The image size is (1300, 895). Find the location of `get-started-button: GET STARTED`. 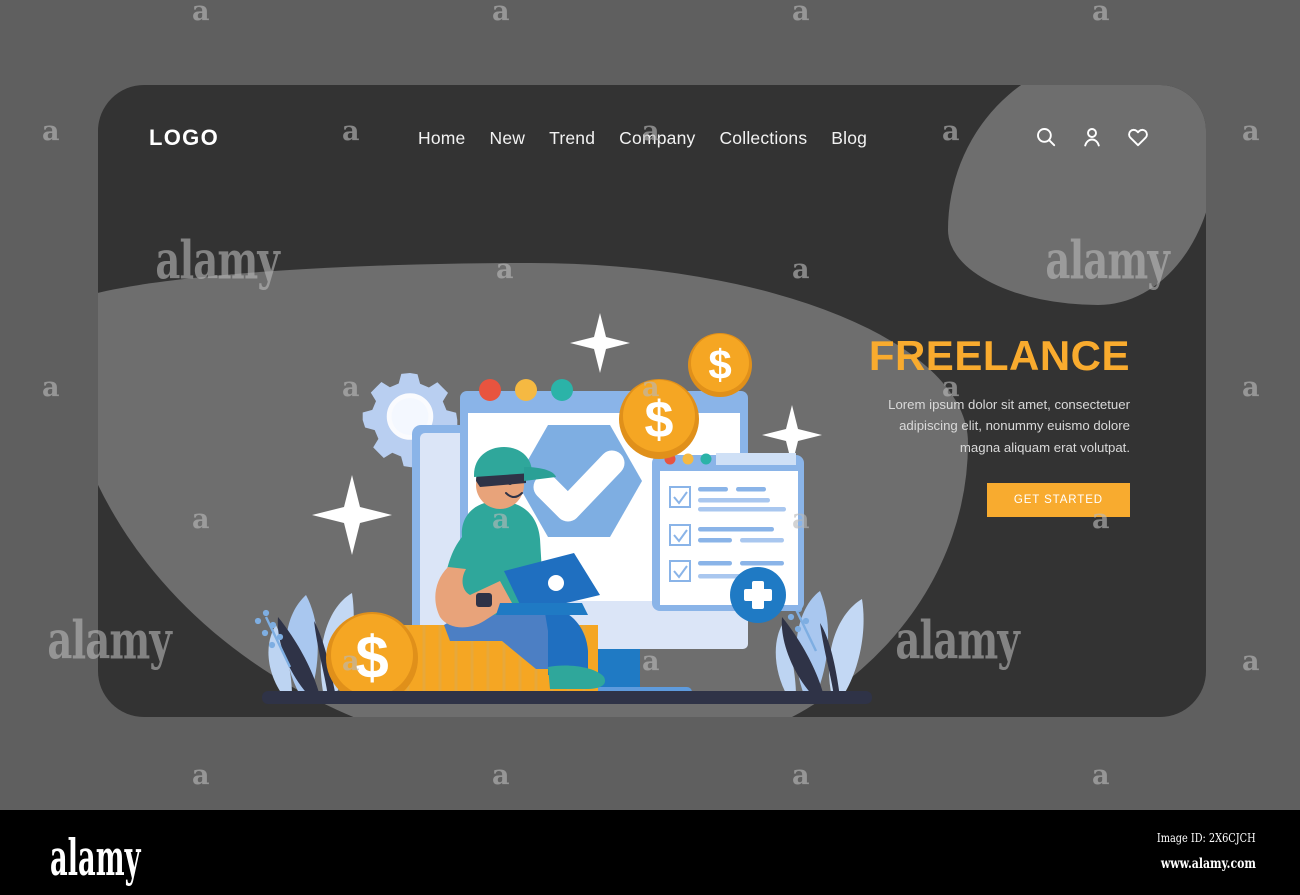

get-started-button: GET STARTED is located at coordinates (1058, 500).